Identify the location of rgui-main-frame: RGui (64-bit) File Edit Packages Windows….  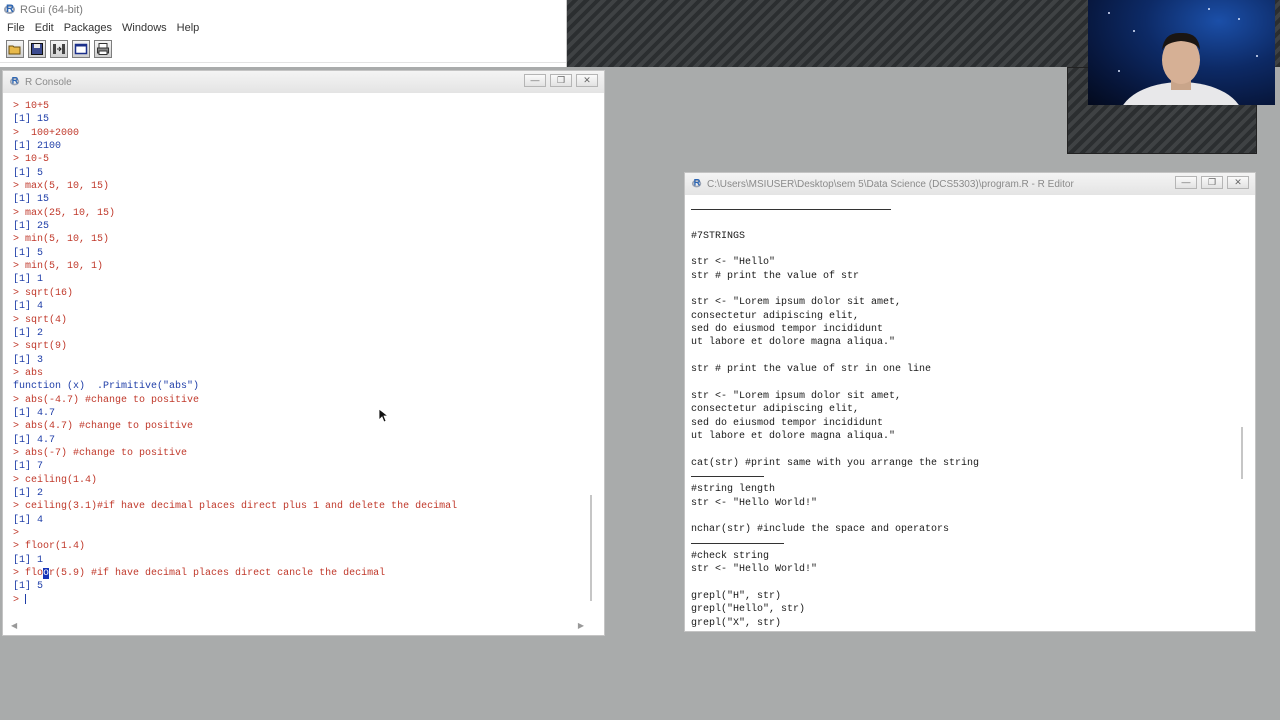
(283, 33).